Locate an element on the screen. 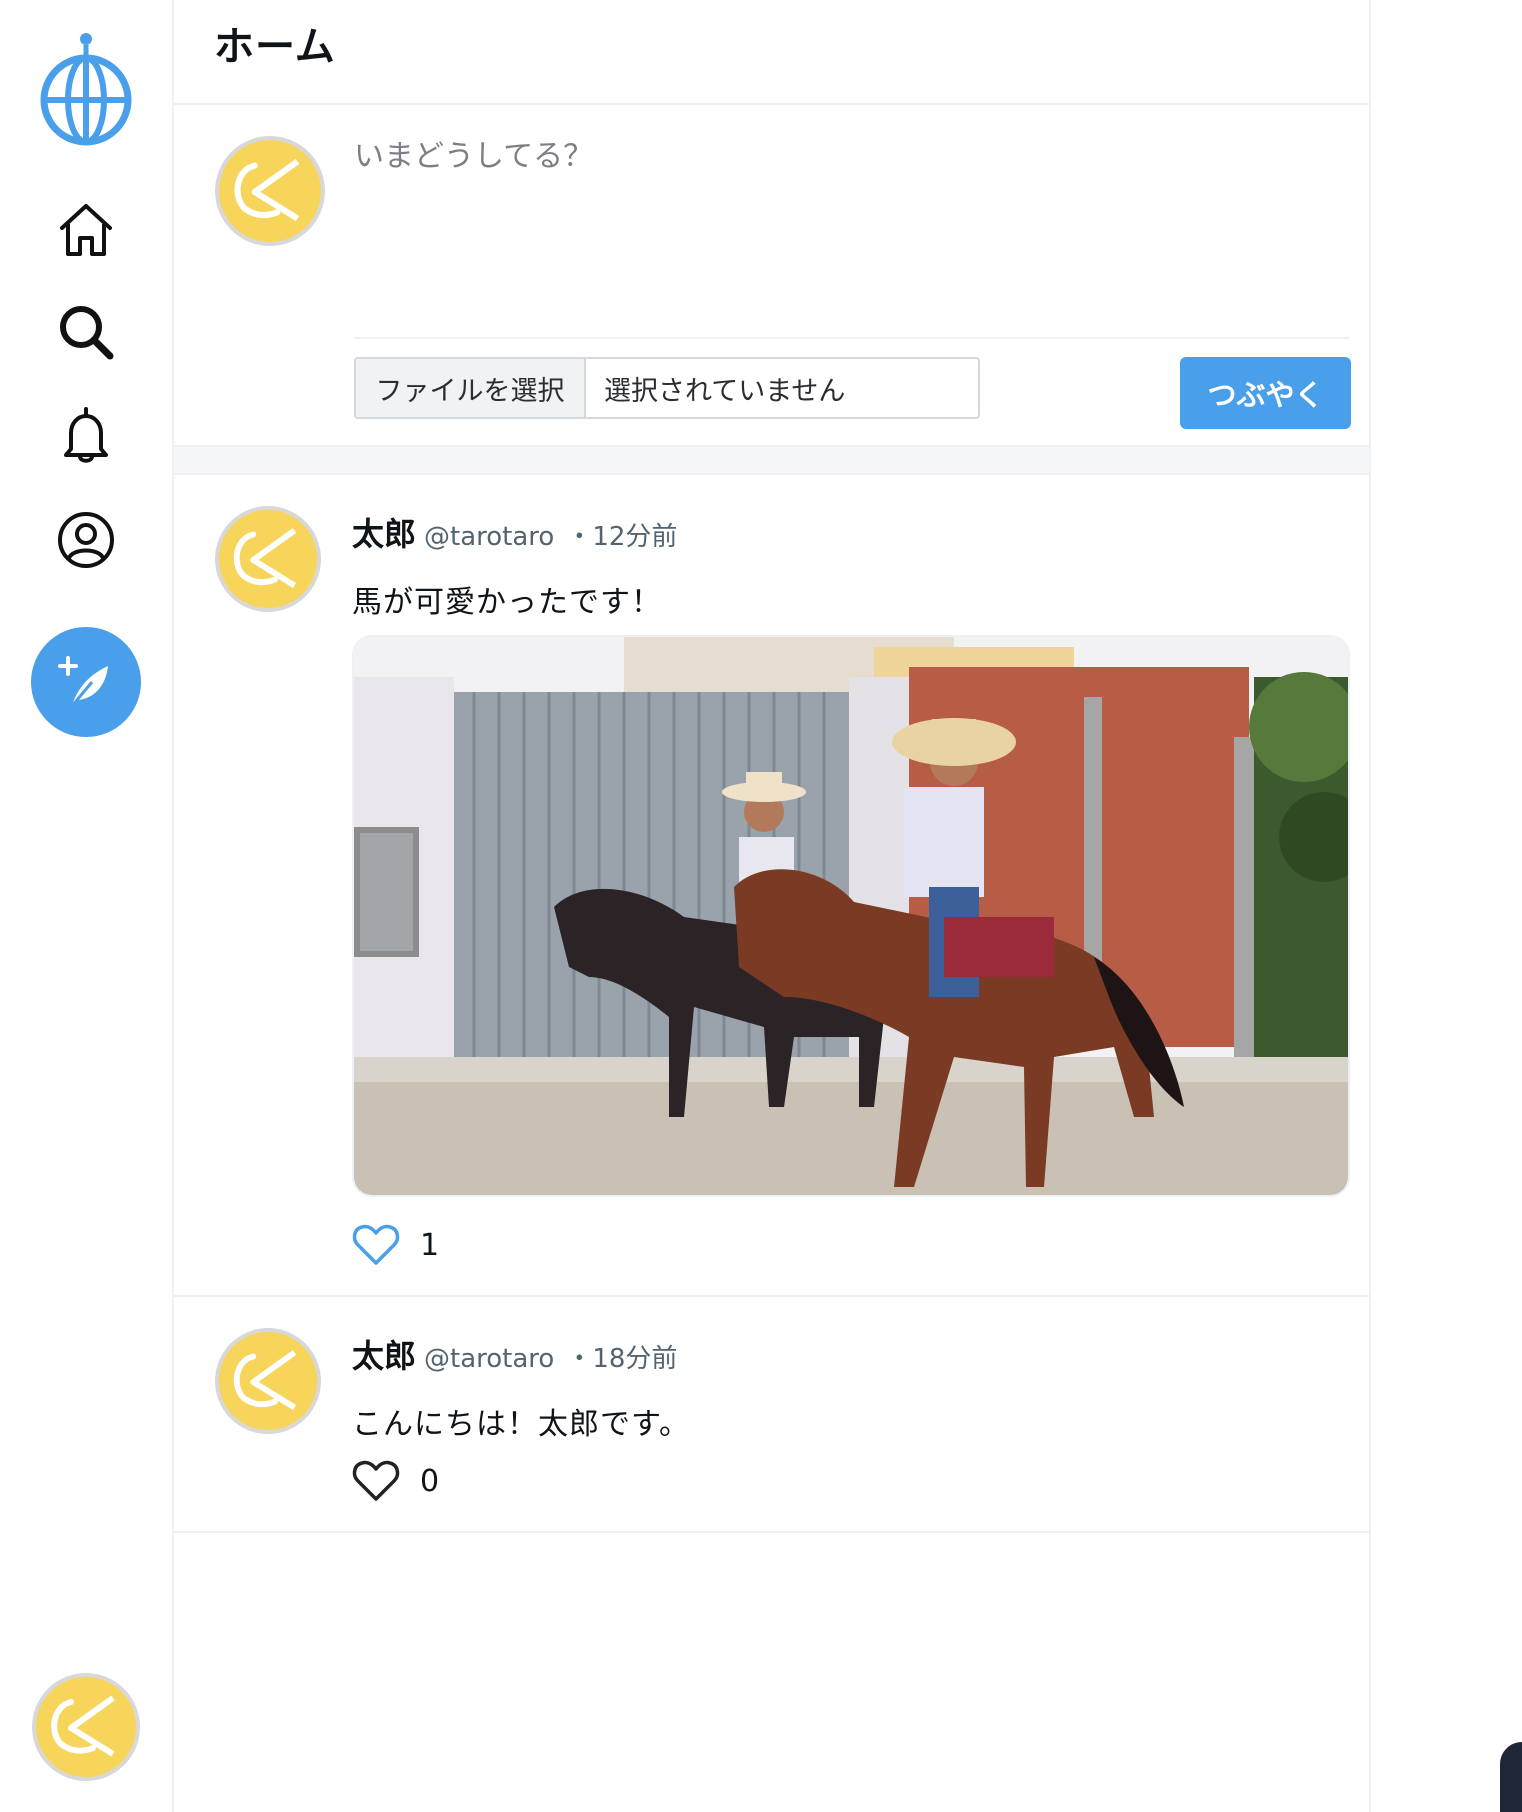 The image size is (1522, 1812). file-status: 選択されていません is located at coordinates (725, 391).